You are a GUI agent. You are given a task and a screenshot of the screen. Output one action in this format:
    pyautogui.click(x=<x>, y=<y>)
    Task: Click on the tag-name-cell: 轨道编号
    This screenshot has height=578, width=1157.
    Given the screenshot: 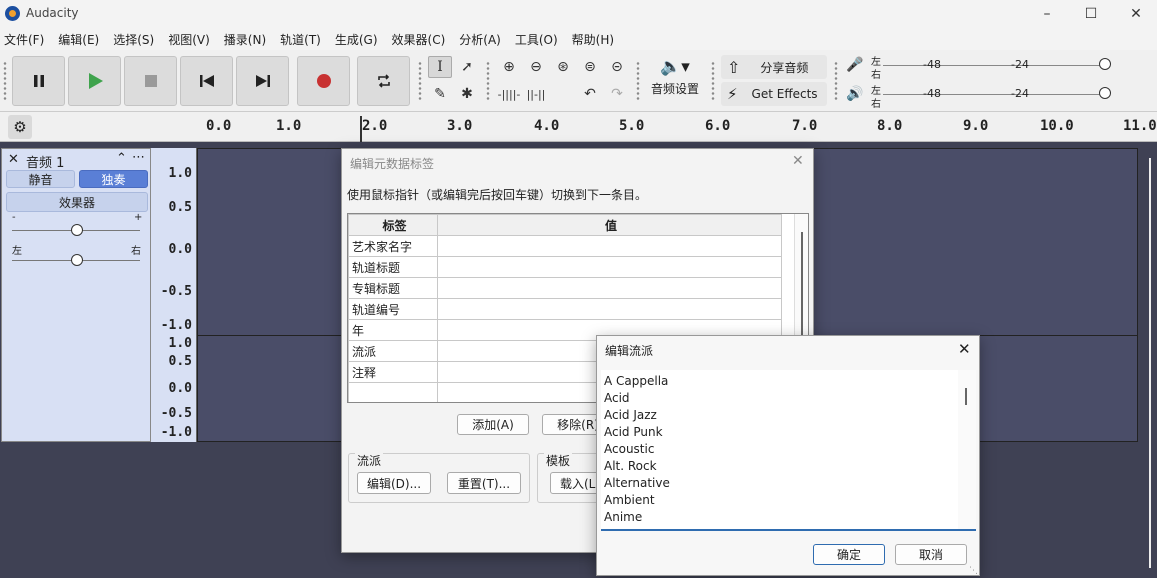 What is the action you would take?
    pyautogui.click(x=393, y=309)
    